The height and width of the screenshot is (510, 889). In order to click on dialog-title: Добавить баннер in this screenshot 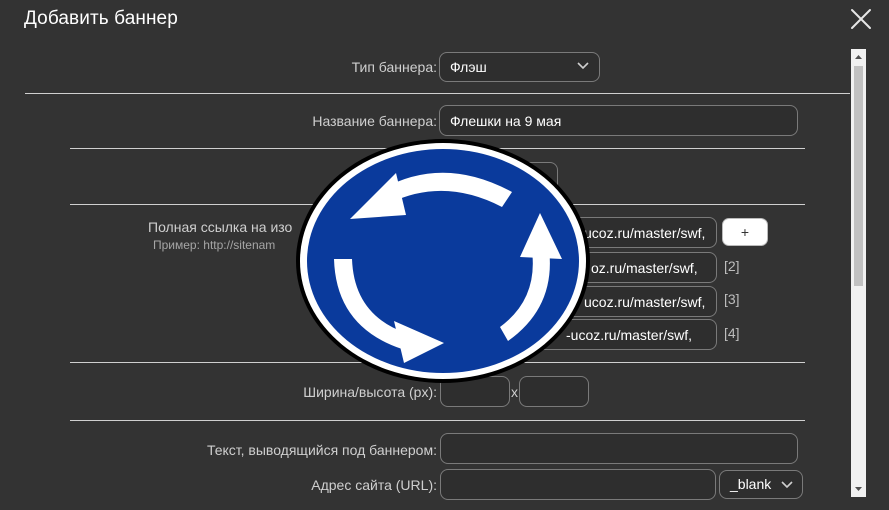, I will do `click(101, 18)`.